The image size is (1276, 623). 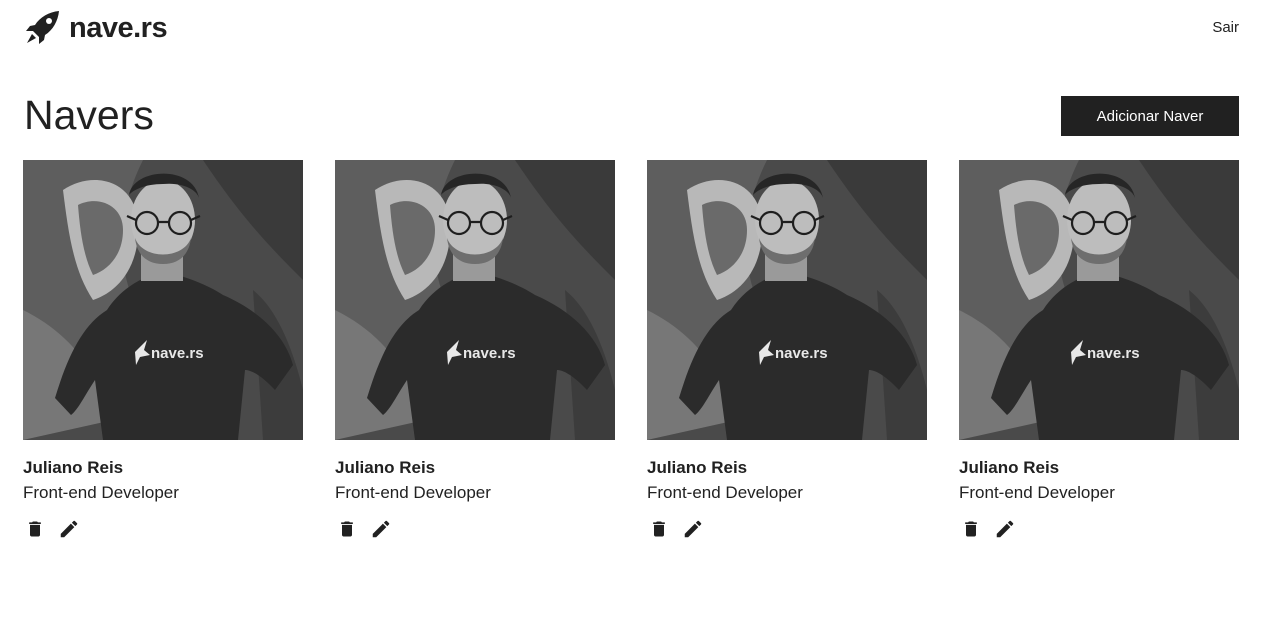 What do you see at coordinates (42, 27) in the screenshot?
I see `rocket-icon` at bounding box center [42, 27].